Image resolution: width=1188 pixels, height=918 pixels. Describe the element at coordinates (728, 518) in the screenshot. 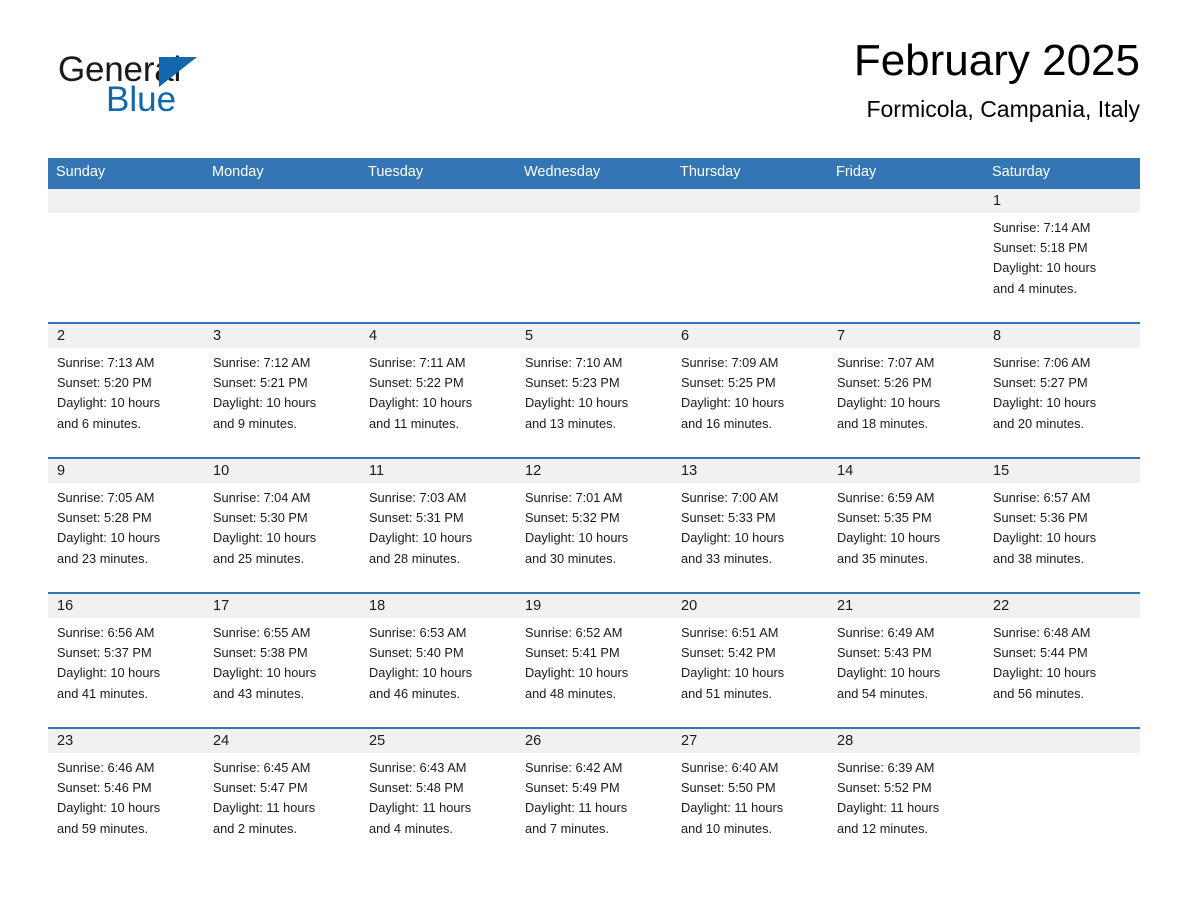

I see `sunset-text: Sunset: 5:33 PM` at that location.